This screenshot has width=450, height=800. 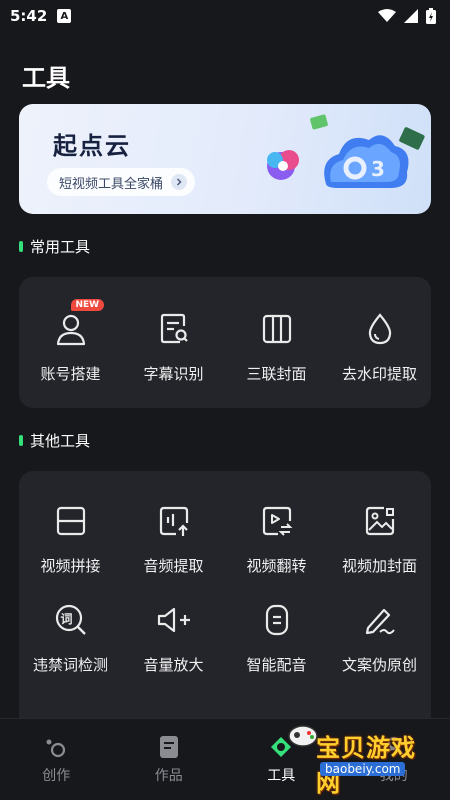 What do you see at coordinates (380, 521) in the screenshot?
I see `image-cover-icon` at bounding box center [380, 521].